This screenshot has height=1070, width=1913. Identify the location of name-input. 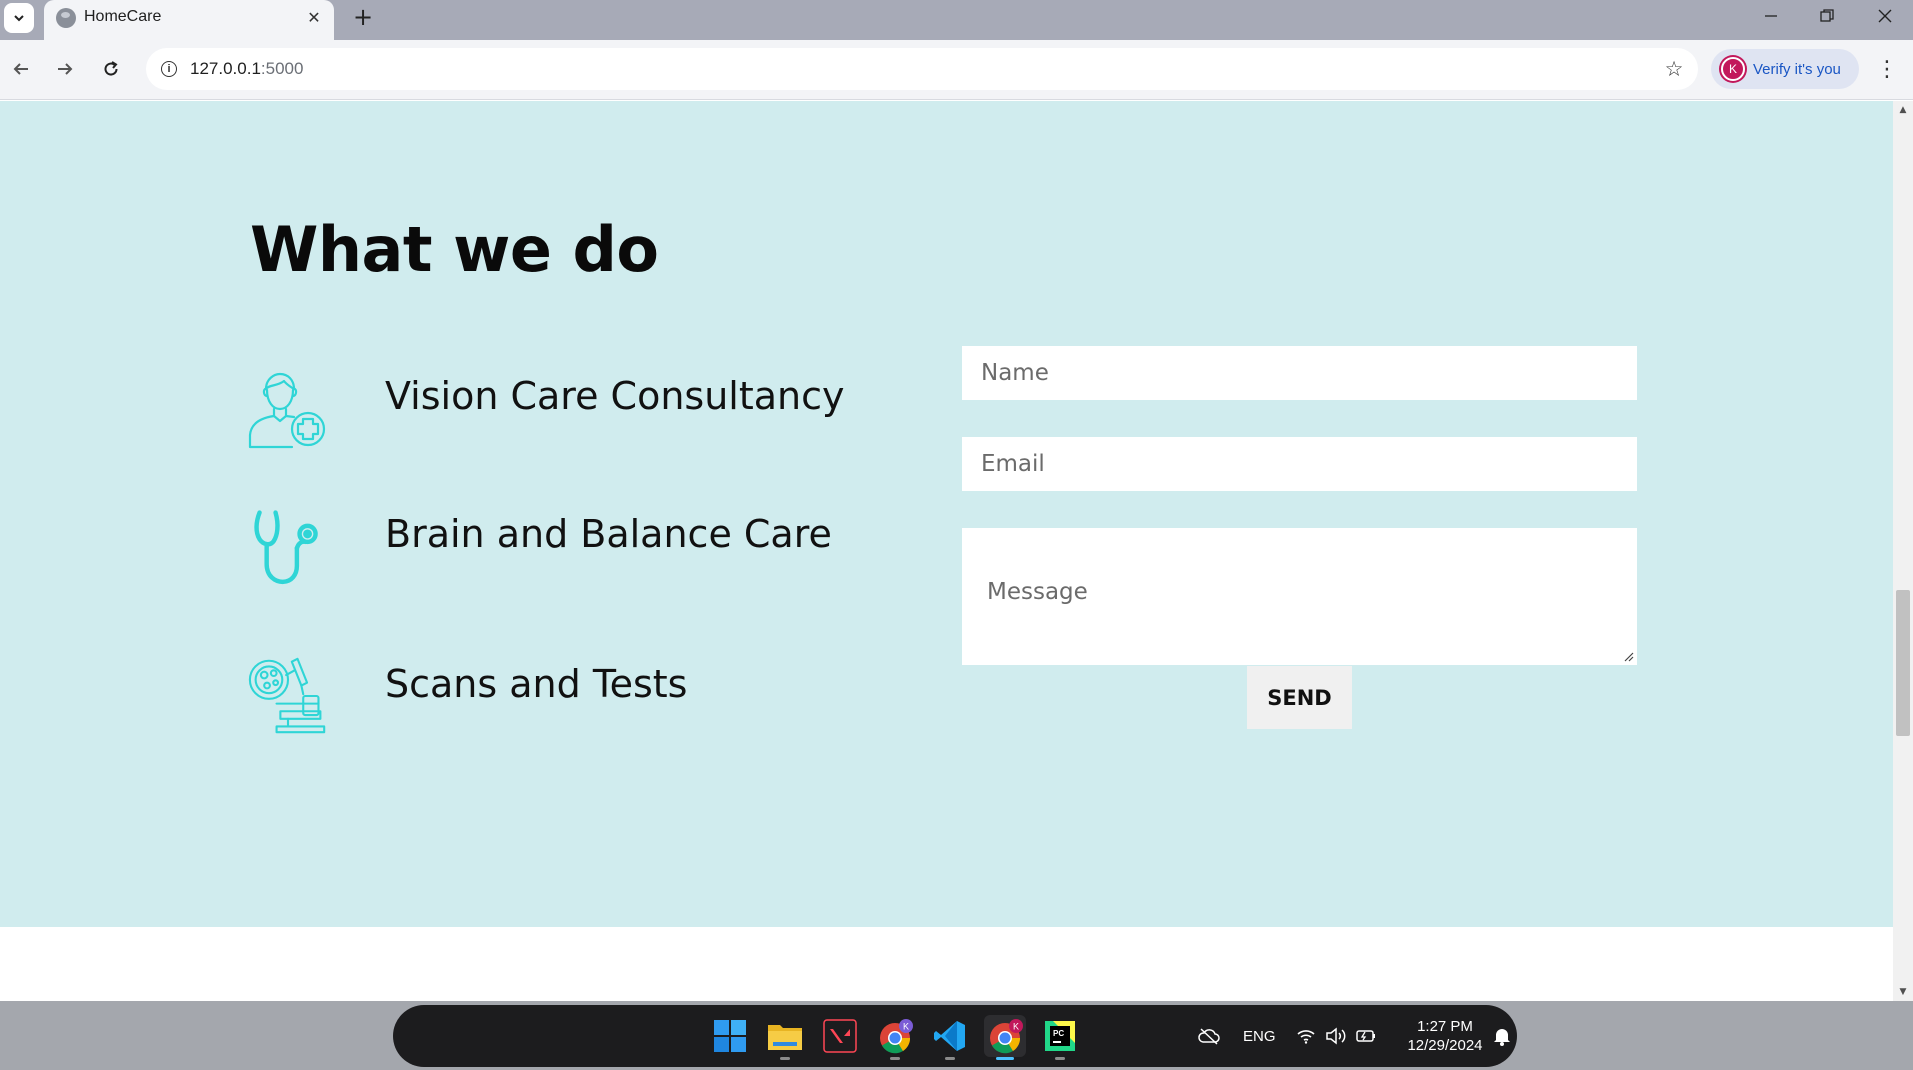
(1299, 373).